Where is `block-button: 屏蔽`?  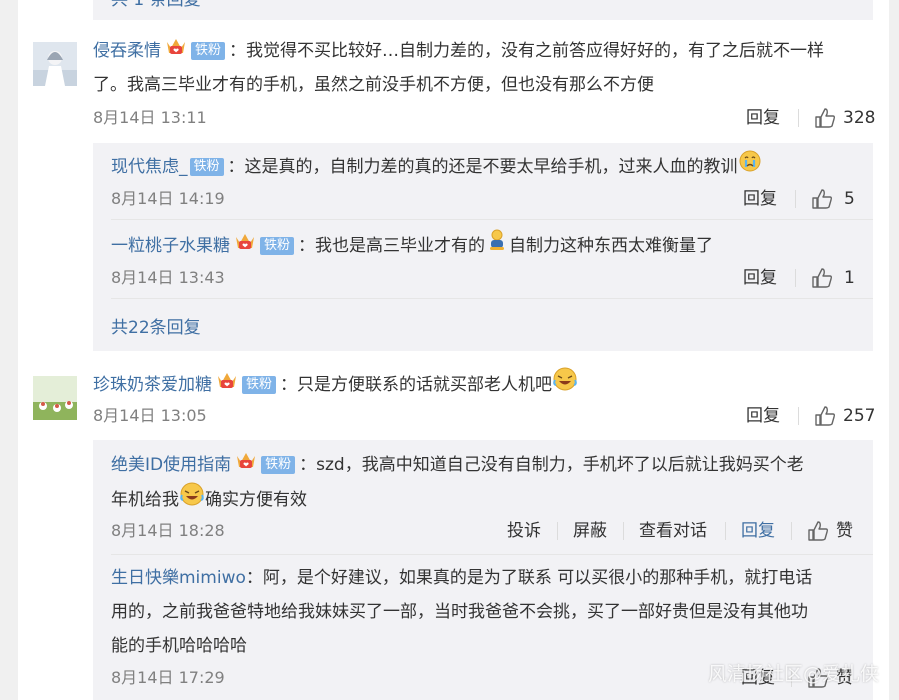
block-button: 屏蔽 is located at coordinates (590, 531).